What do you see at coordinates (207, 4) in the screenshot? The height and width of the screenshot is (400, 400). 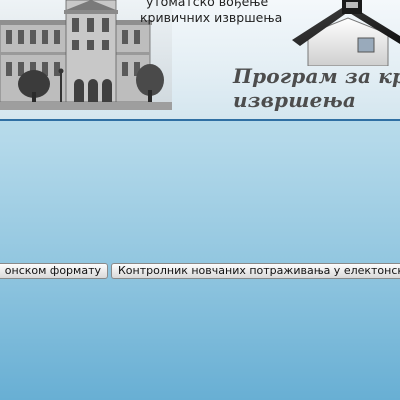 I see `slogan-line-1: утоматско вођење` at bounding box center [207, 4].